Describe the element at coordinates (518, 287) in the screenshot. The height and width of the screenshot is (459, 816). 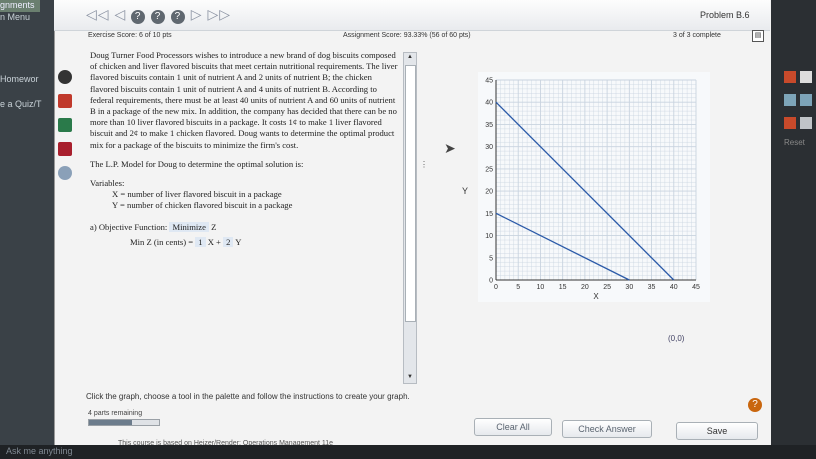
I see `x-tick-label: 5` at that location.